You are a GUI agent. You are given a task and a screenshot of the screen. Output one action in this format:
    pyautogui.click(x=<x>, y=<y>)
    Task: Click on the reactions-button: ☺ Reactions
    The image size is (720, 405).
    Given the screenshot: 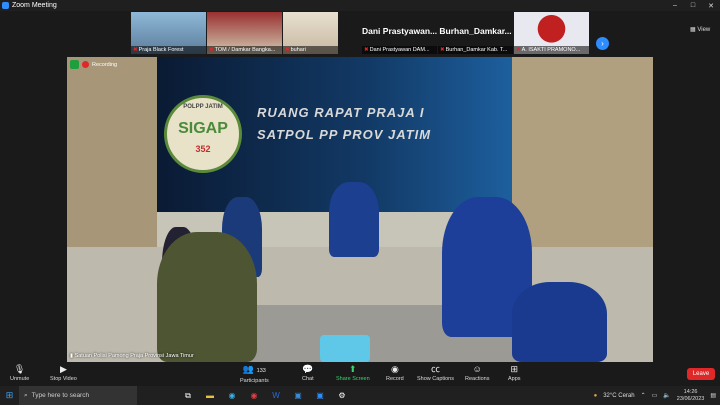 What is the action you would take?
    pyautogui.click(x=477, y=373)
    